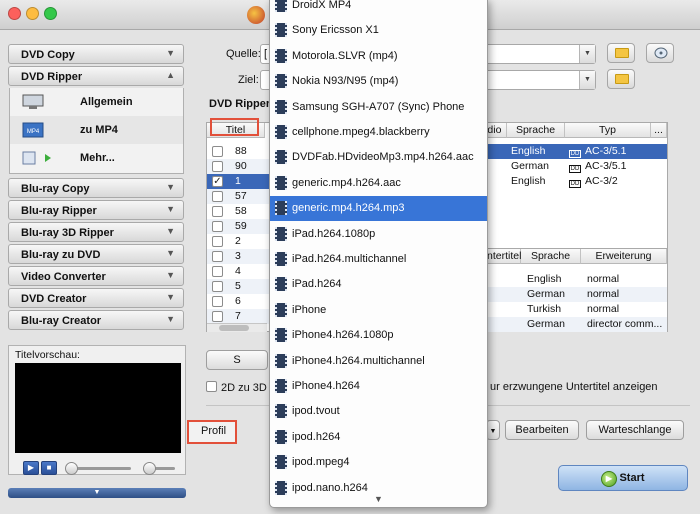  Describe the element at coordinates (378, 30) in the screenshot. I see `profile-option: Sony Ericsson X1` at that location.